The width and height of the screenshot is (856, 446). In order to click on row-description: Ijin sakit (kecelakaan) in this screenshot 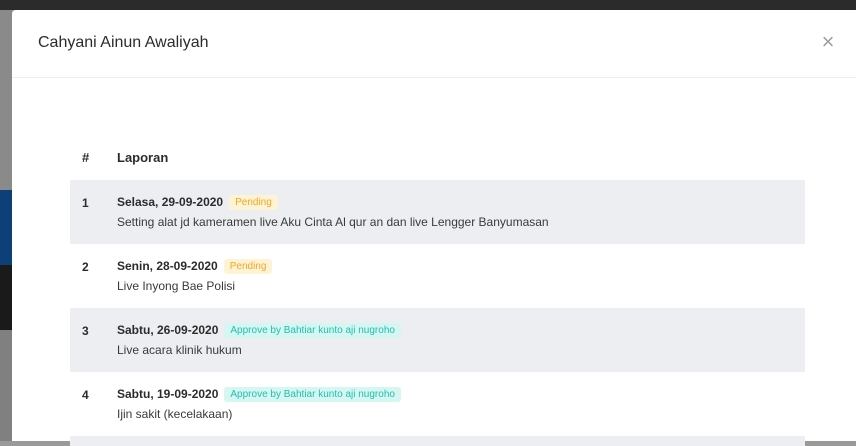, I will do `click(175, 414)`.